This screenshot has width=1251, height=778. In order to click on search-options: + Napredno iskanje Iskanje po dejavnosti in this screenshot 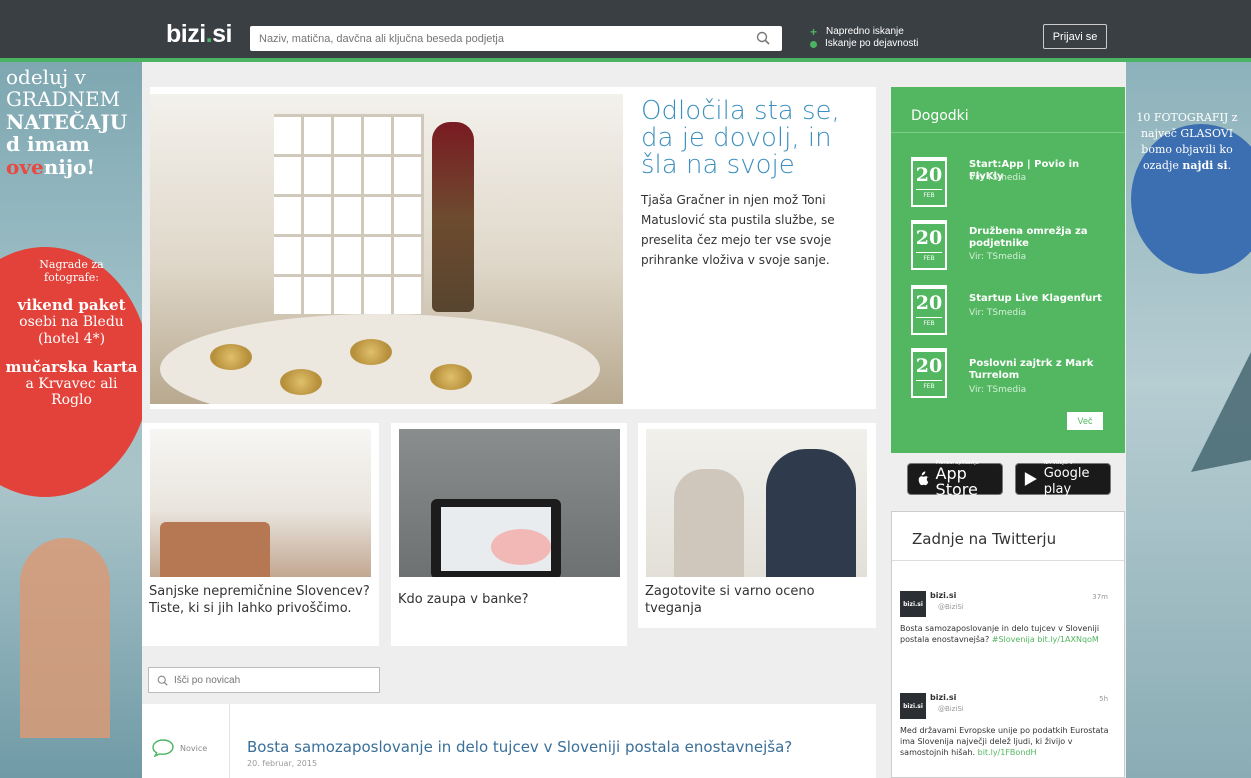, I will do `click(864, 38)`.